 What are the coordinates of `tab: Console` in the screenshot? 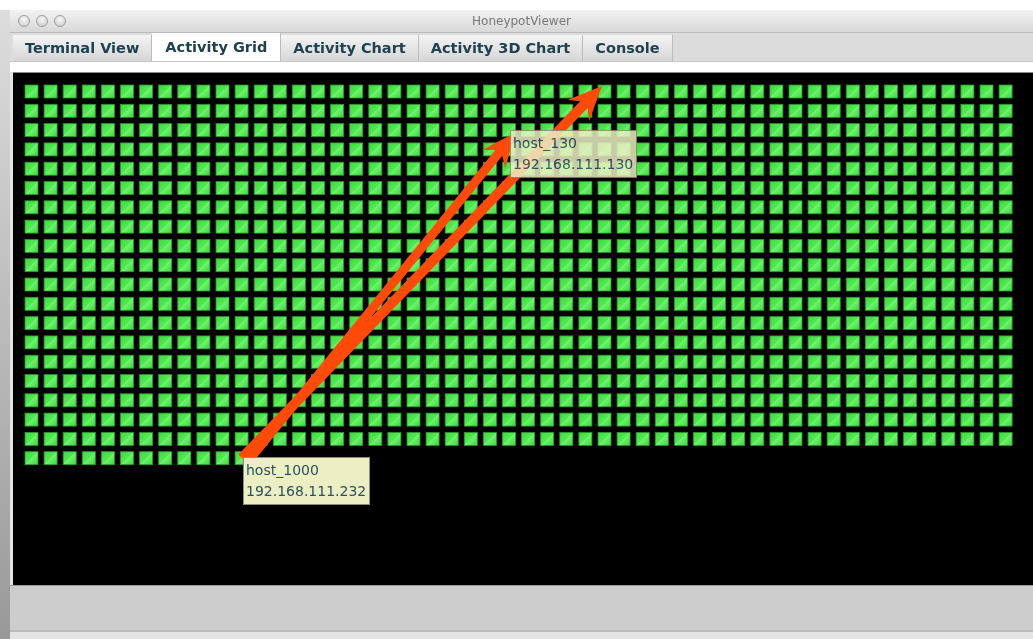 It's located at (628, 48).